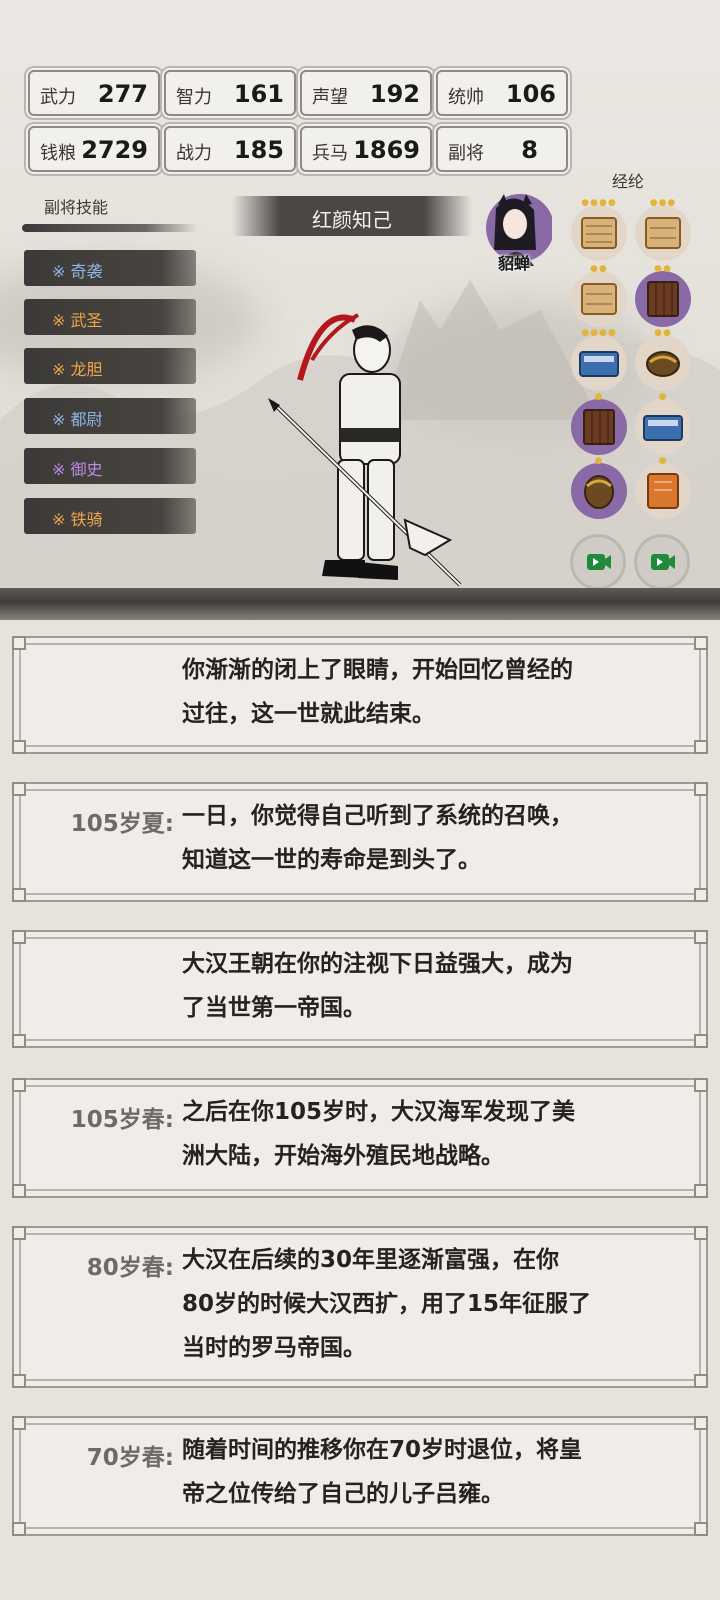  What do you see at coordinates (258, 94) in the screenshot?
I see `stat-value: 161` at bounding box center [258, 94].